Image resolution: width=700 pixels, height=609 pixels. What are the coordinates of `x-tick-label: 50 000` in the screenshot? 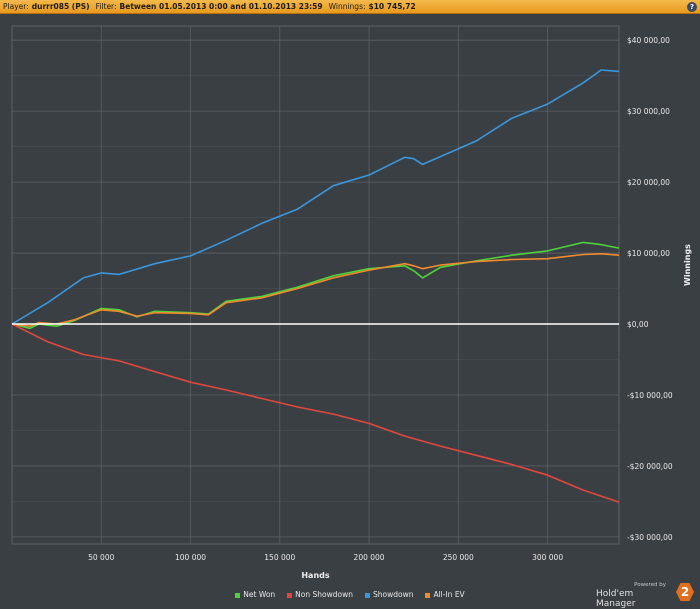 It's located at (101, 557).